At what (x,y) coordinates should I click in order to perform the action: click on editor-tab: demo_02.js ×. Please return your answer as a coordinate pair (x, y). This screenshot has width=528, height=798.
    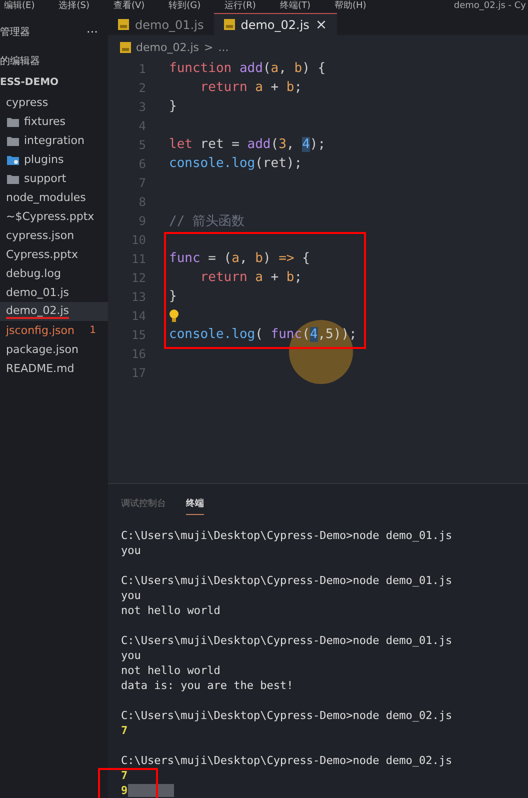
    Looking at the image, I should click on (276, 24).